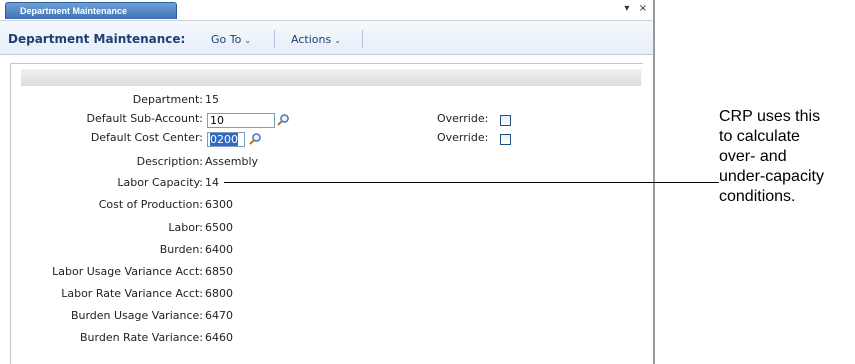 This screenshot has height=364, width=855. I want to click on actions-label: Actions, so click(311, 39).